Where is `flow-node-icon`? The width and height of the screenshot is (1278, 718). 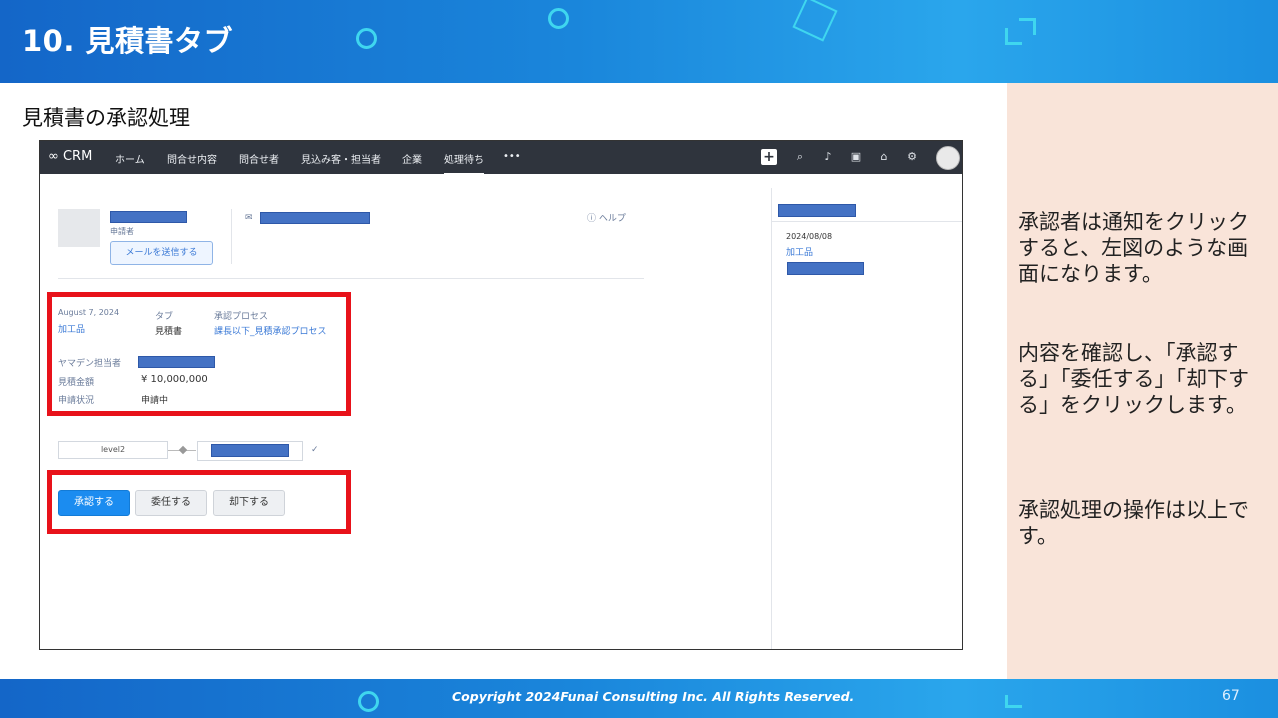
flow-node-icon is located at coordinates (183, 450).